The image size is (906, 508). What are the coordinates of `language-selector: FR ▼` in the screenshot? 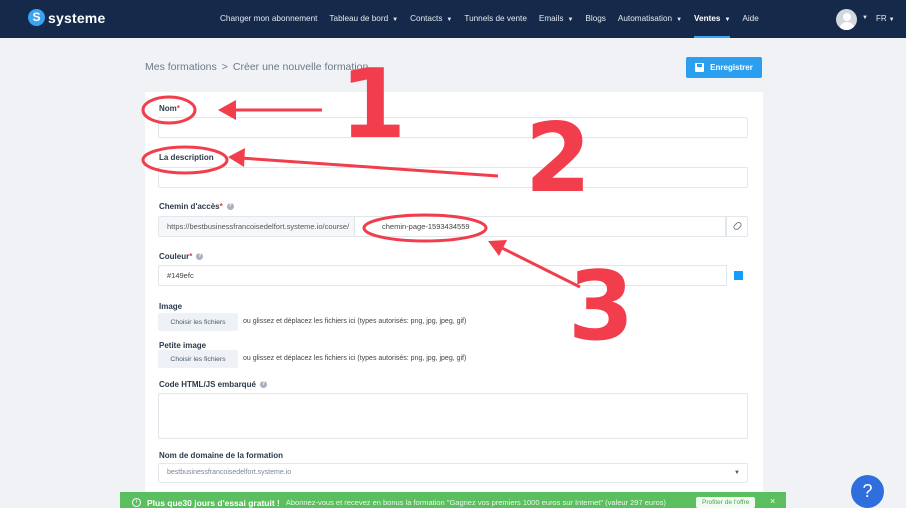 It's located at (885, 18).